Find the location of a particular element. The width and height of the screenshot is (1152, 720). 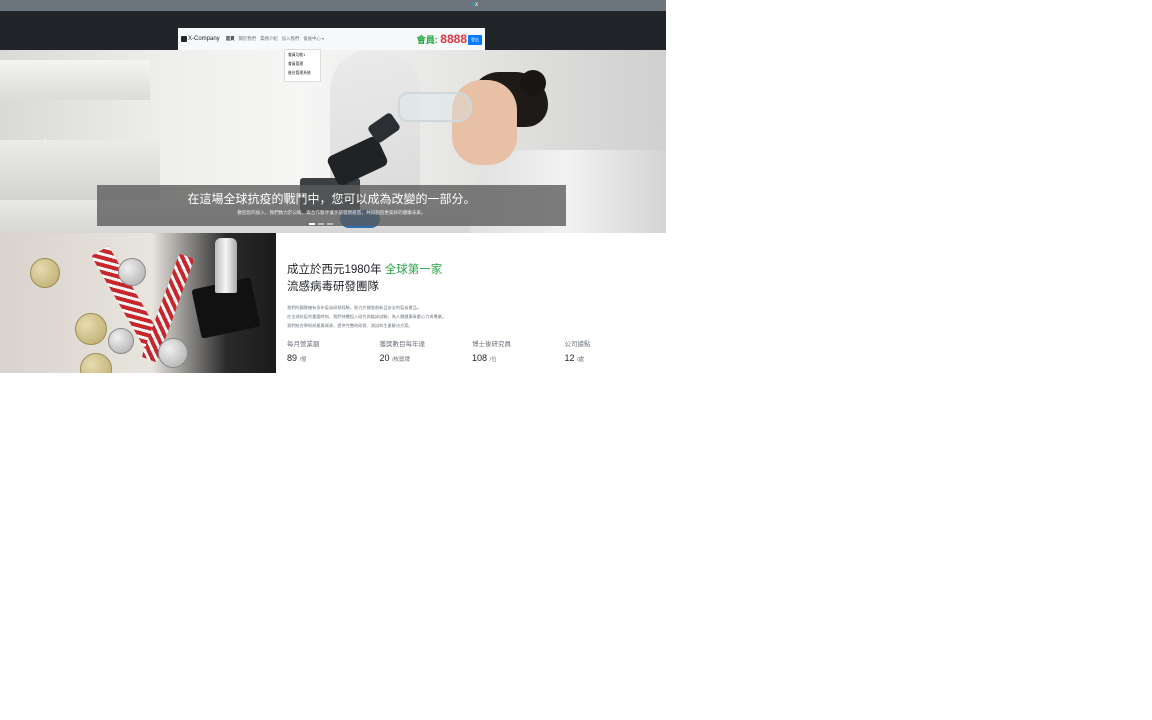

stat-value-wrap: 108 /位 is located at coordinates (518, 358).